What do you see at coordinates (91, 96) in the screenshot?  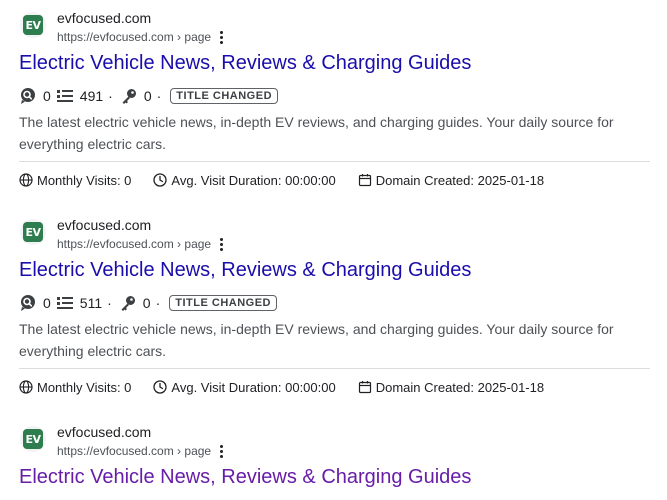 I see `word-count: 491` at bounding box center [91, 96].